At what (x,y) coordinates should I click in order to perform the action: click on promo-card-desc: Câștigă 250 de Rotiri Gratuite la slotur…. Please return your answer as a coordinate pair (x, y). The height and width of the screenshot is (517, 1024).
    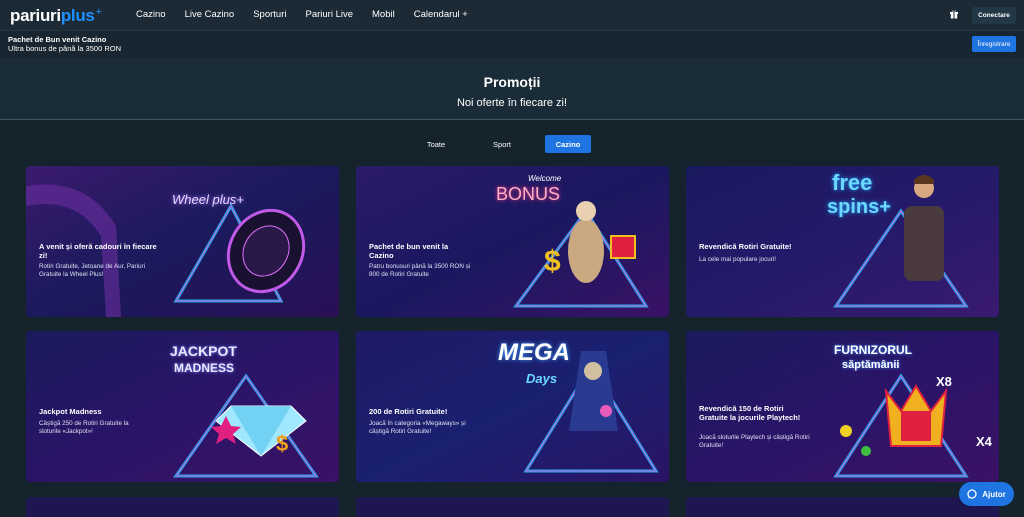
    Looking at the image, I should click on (84, 428).